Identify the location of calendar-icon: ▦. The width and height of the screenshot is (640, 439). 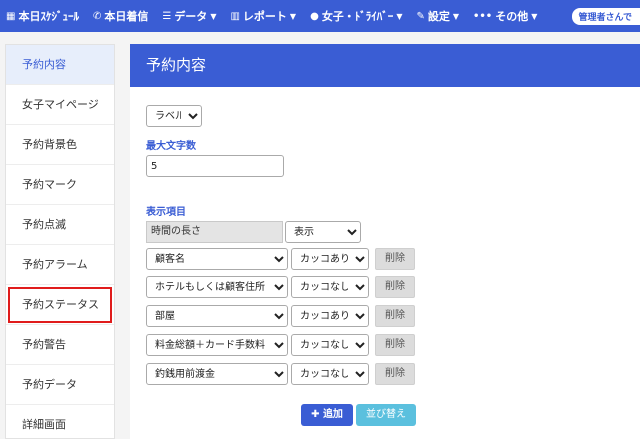
(11, 16).